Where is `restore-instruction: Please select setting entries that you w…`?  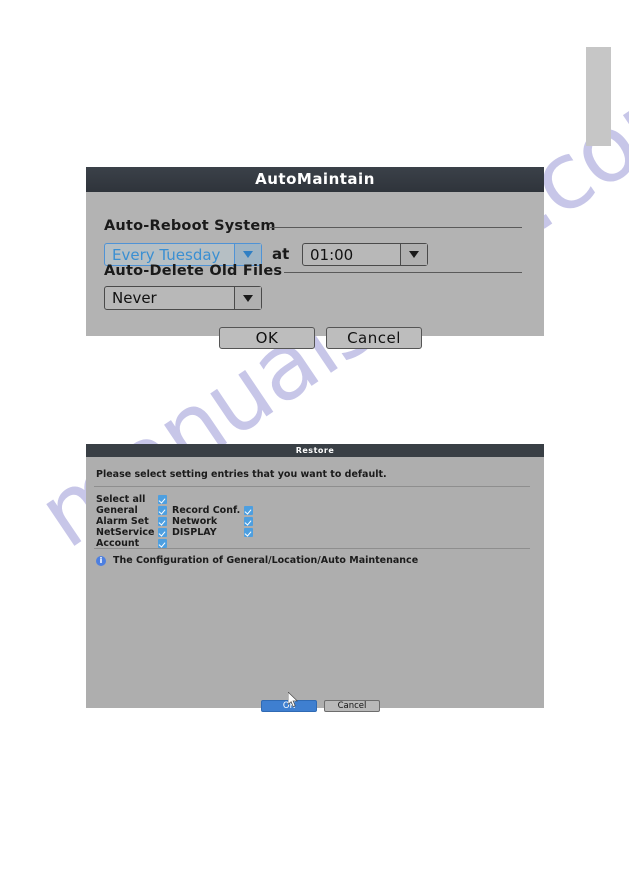
restore-instruction: Please select setting entries that you w… is located at coordinates (241, 474).